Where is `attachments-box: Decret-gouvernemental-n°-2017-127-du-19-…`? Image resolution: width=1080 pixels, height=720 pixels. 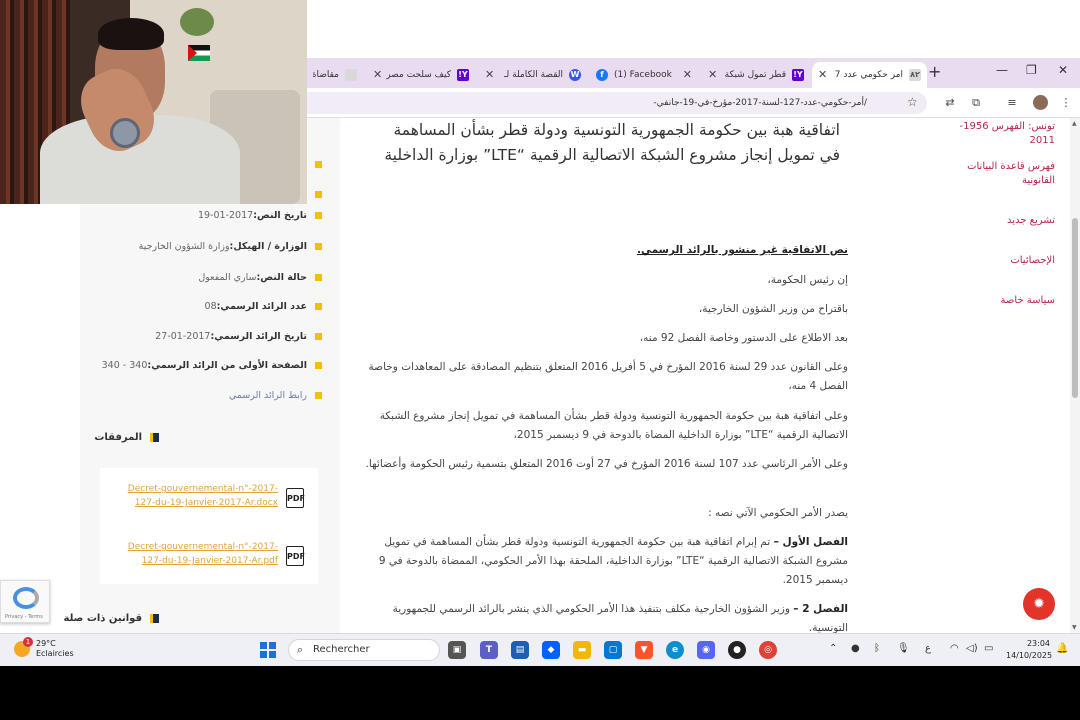
attachments-box: Decret-gouvernemental-n°-2017-127-du-19-… is located at coordinates (209, 526).